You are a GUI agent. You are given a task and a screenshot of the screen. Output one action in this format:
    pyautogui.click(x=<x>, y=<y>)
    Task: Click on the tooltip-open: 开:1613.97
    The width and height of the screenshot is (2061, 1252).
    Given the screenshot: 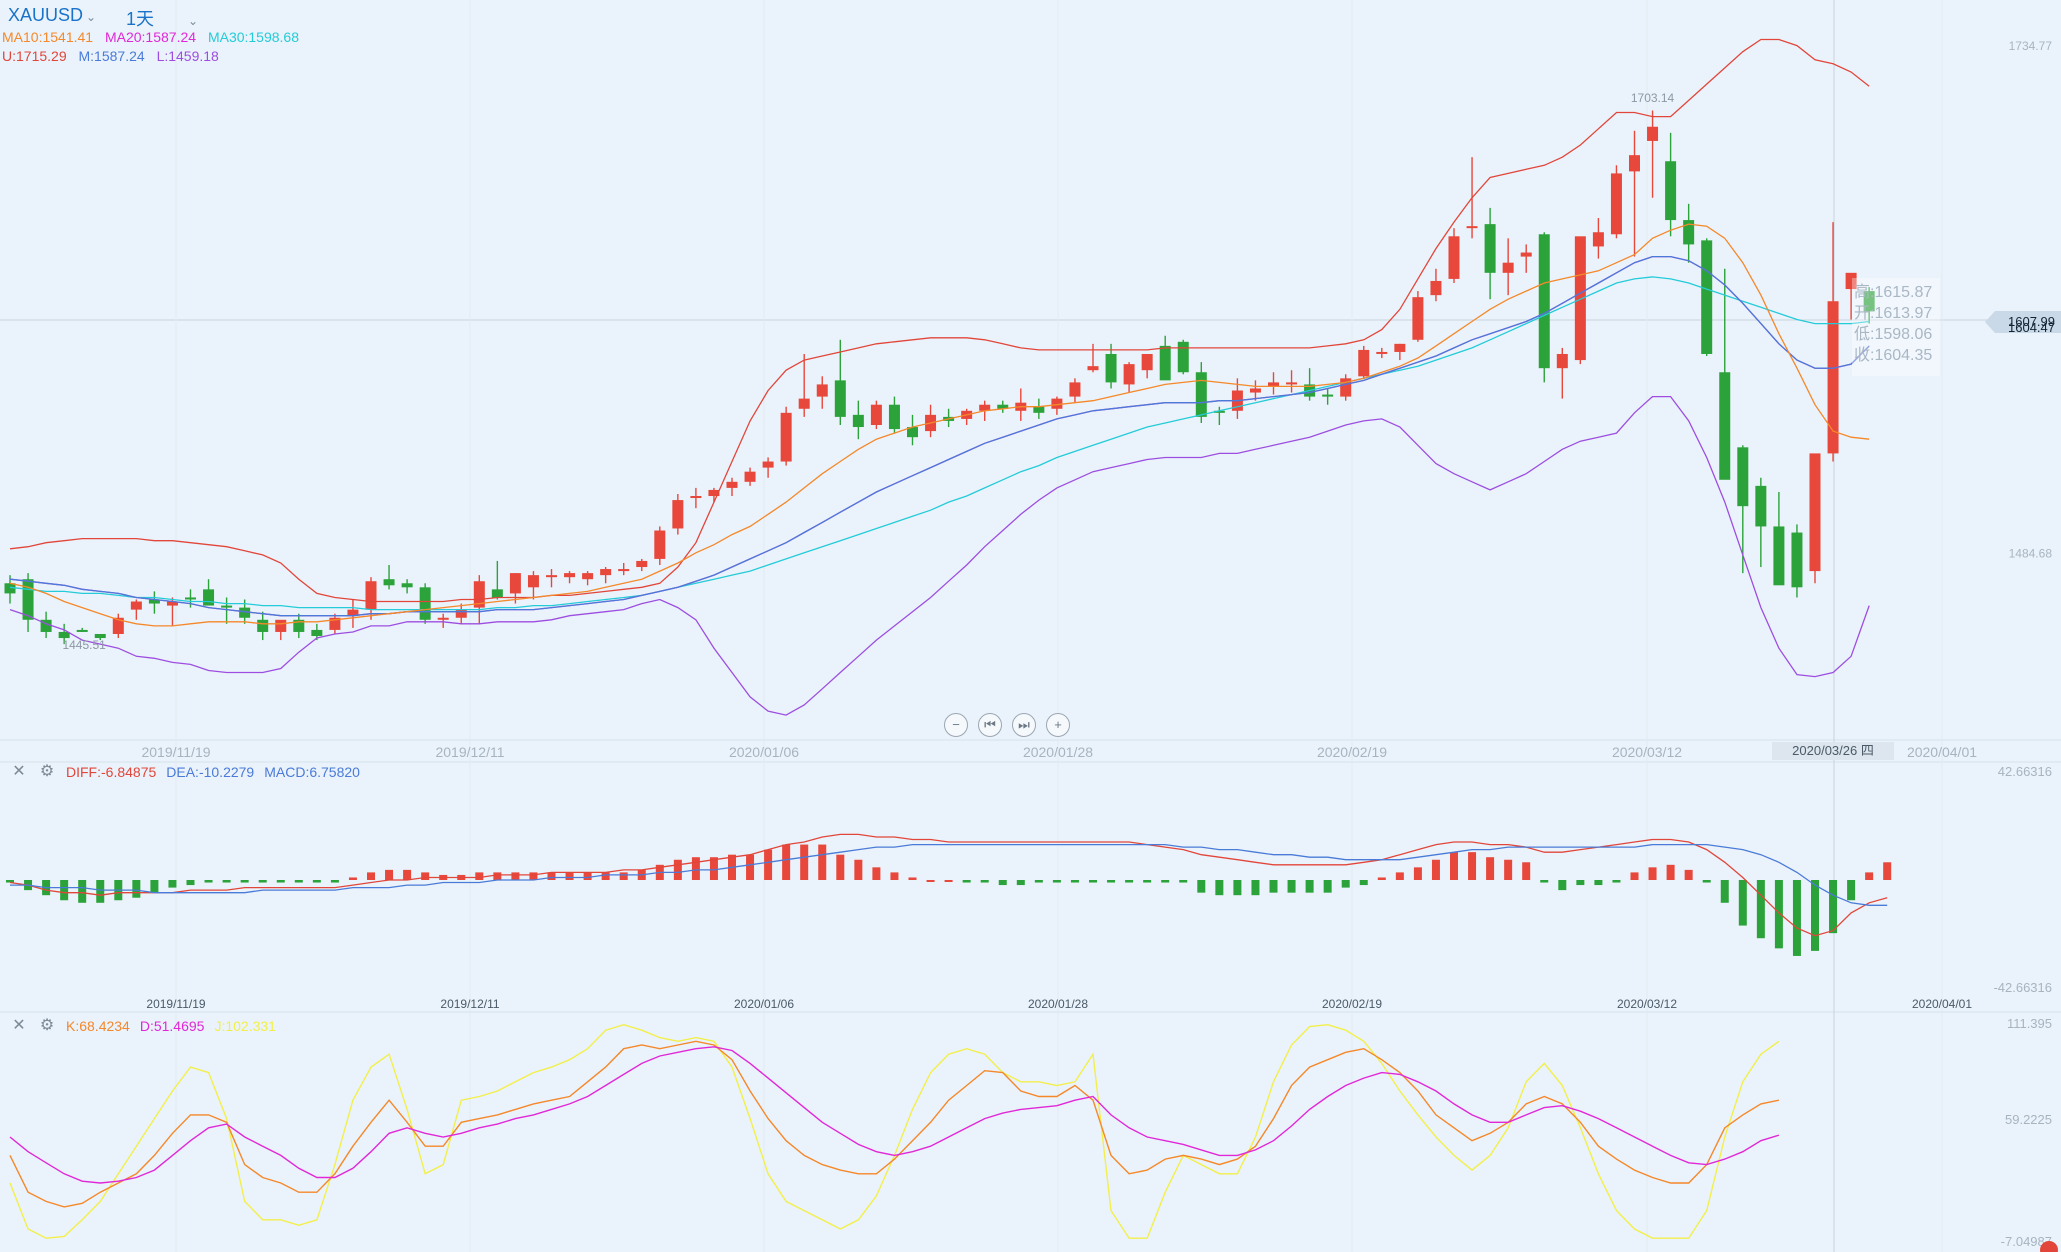 What is the action you would take?
    pyautogui.click(x=1893, y=313)
    